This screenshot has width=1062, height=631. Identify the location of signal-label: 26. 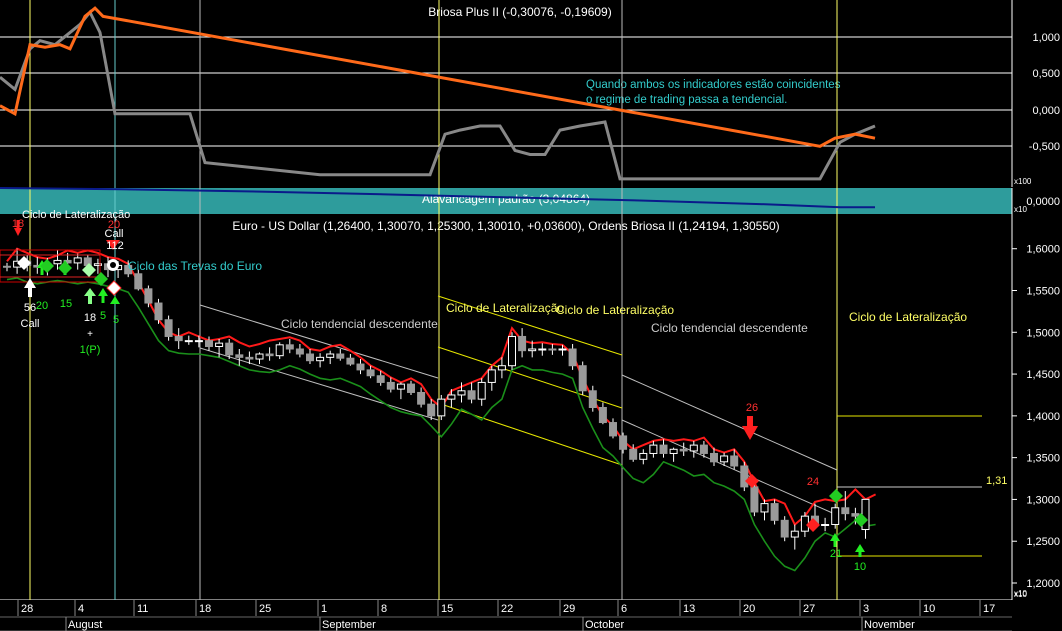
(752, 408).